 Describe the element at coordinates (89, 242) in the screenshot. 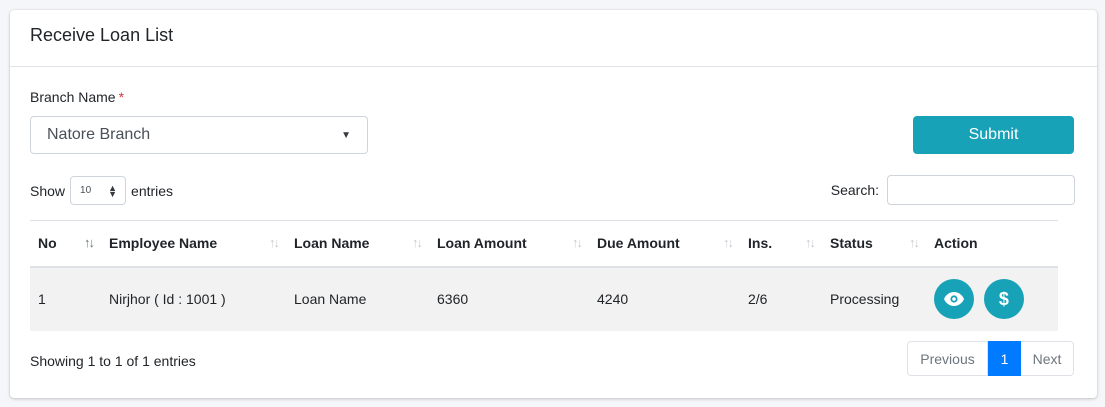

I see `sort-asc-icon: ↑↓` at that location.